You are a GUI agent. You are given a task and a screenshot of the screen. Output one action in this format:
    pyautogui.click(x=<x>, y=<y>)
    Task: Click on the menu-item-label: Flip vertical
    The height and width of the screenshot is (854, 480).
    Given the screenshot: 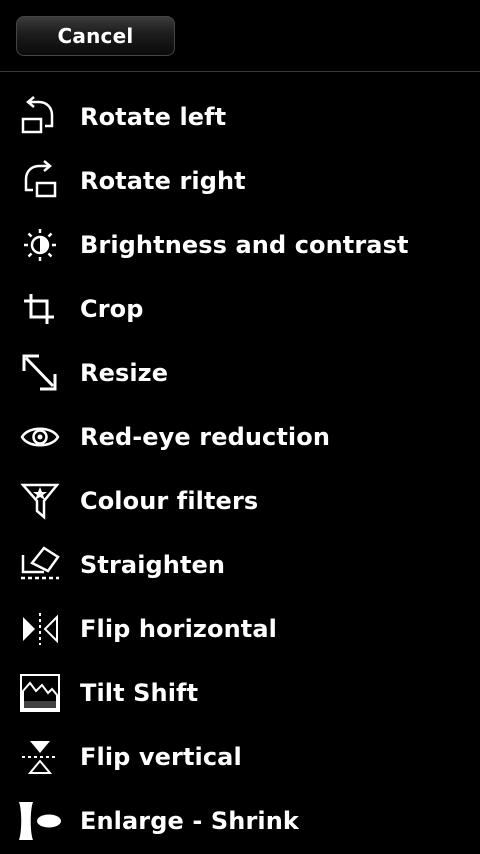 What is the action you would take?
    pyautogui.click(x=161, y=757)
    